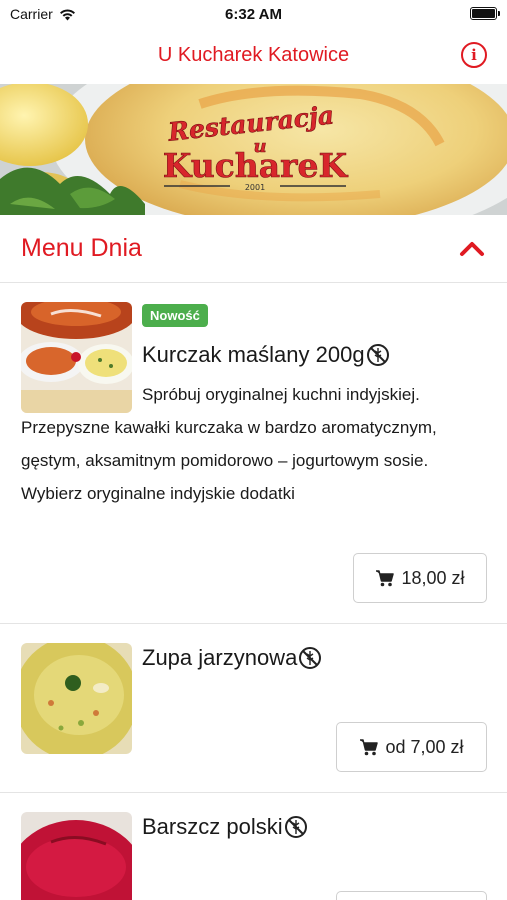 This screenshot has width=507, height=900. I want to click on info-icon: i, so click(474, 55).